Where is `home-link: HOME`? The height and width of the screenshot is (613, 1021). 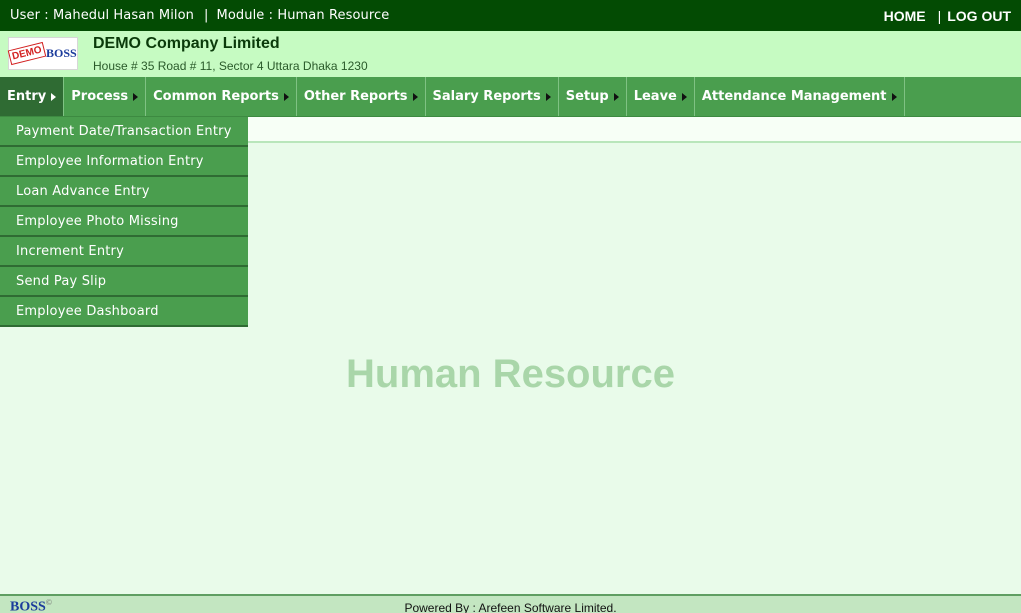 home-link: HOME is located at coordinates (905, 16).